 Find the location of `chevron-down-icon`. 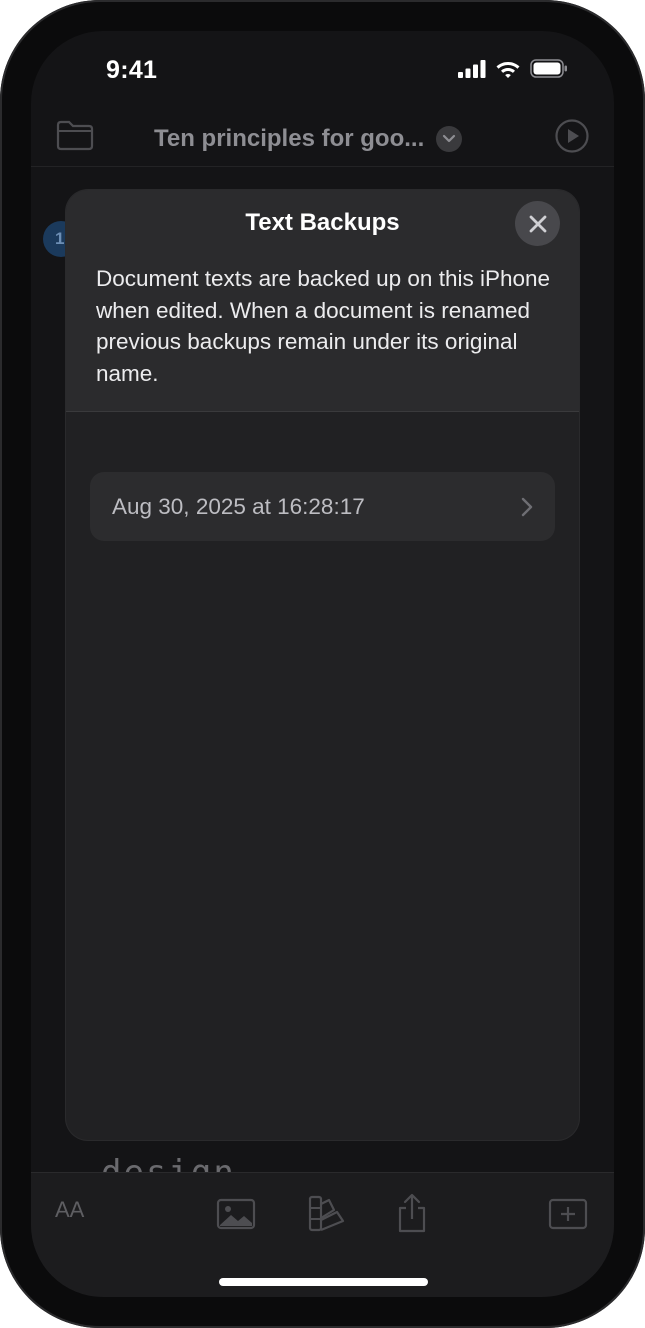

chevron-down-icon is located at coordinates (449, 139).